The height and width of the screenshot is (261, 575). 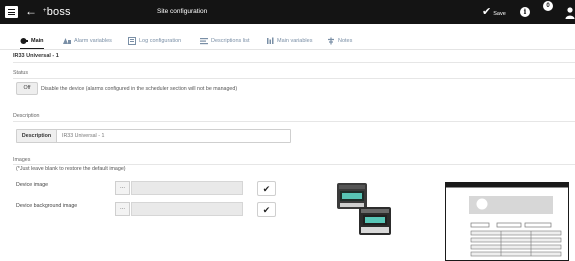 What do you see at coordinates (37, 136) in the screenshot?
I see `description-field-label: Description` at bounding box center [37, 136].